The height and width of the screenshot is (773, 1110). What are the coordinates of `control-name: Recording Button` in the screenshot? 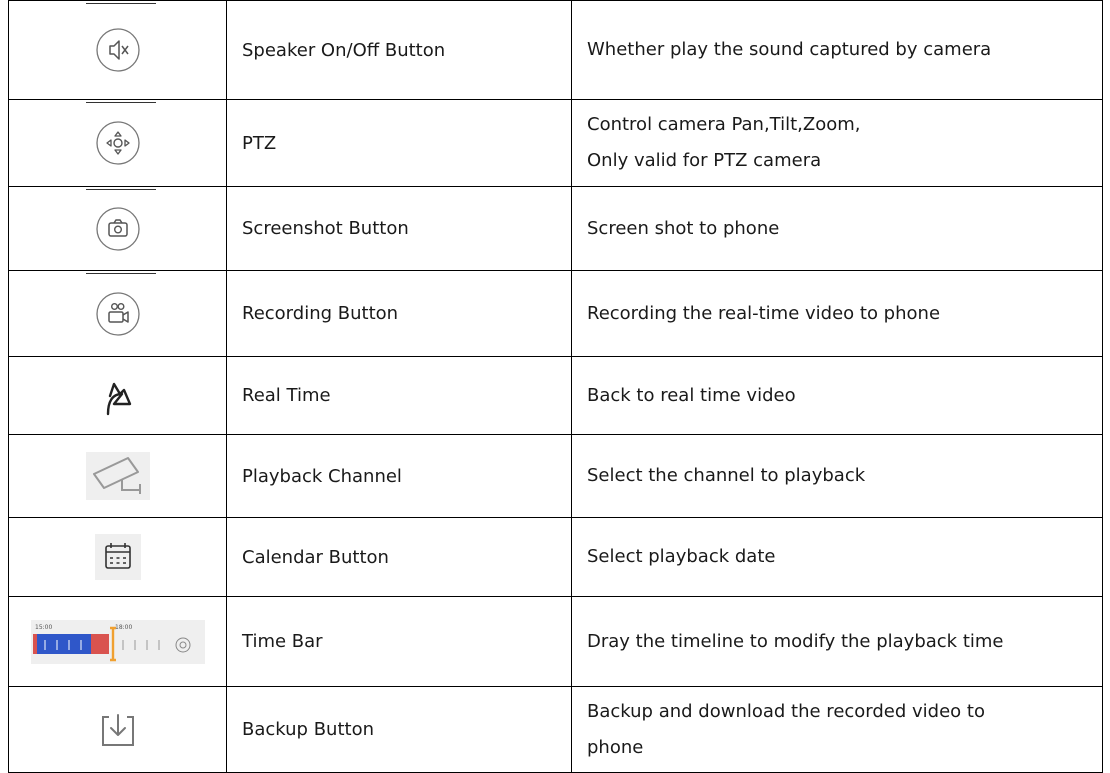 It's located at (399, 313).